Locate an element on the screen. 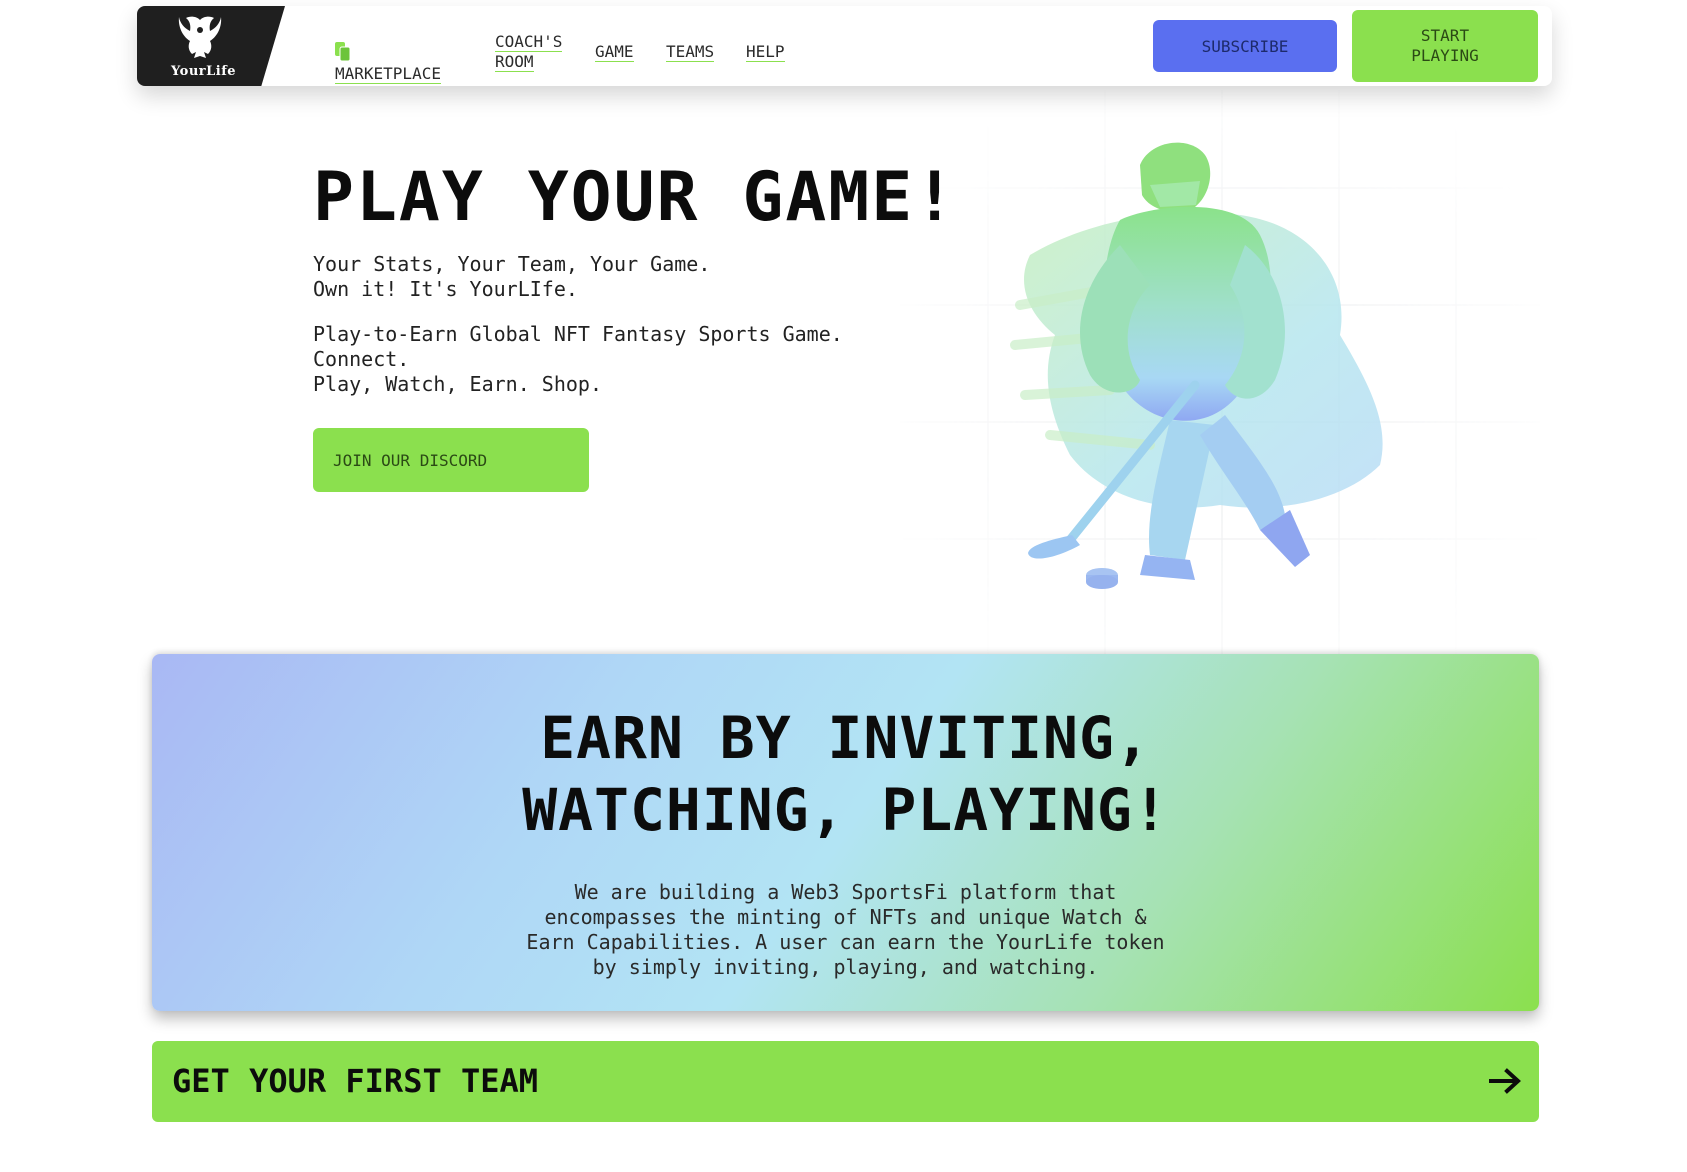  nav-teams-label: TEAMS is located at coordinates (690, 52).